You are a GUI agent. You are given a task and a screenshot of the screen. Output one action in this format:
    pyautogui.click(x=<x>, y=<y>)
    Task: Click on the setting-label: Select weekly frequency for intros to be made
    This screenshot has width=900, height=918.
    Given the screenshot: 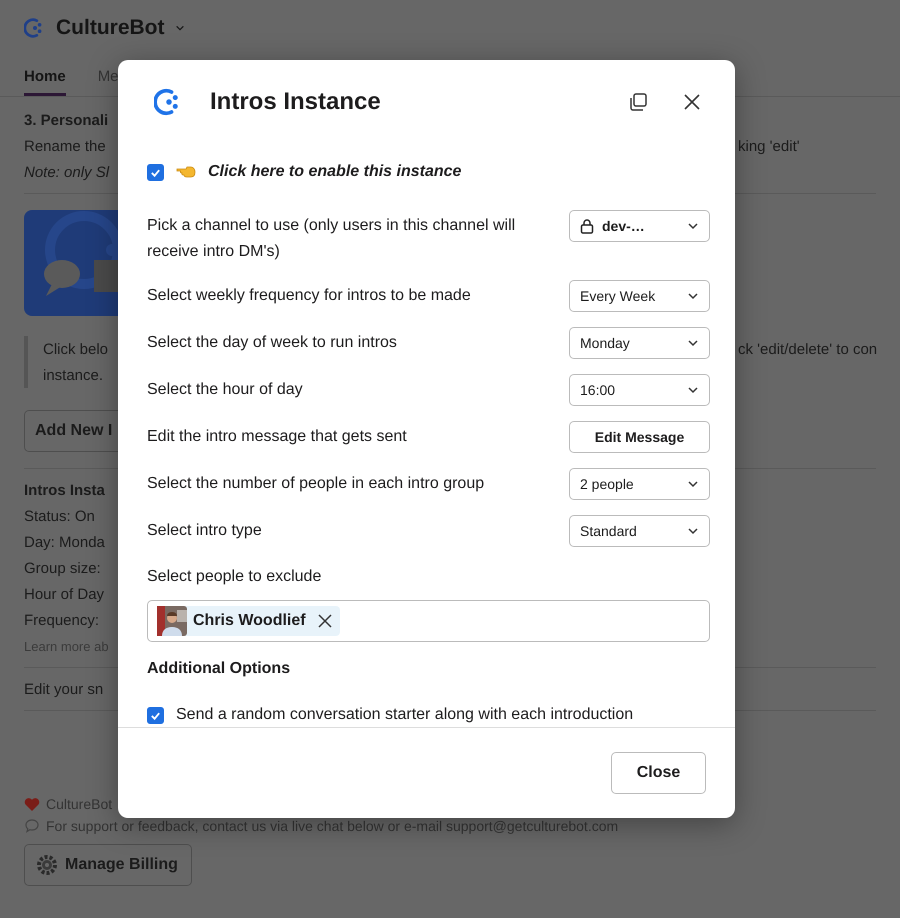 What is the action you would take?
    pyautogui.click(x=309, y=296)
    